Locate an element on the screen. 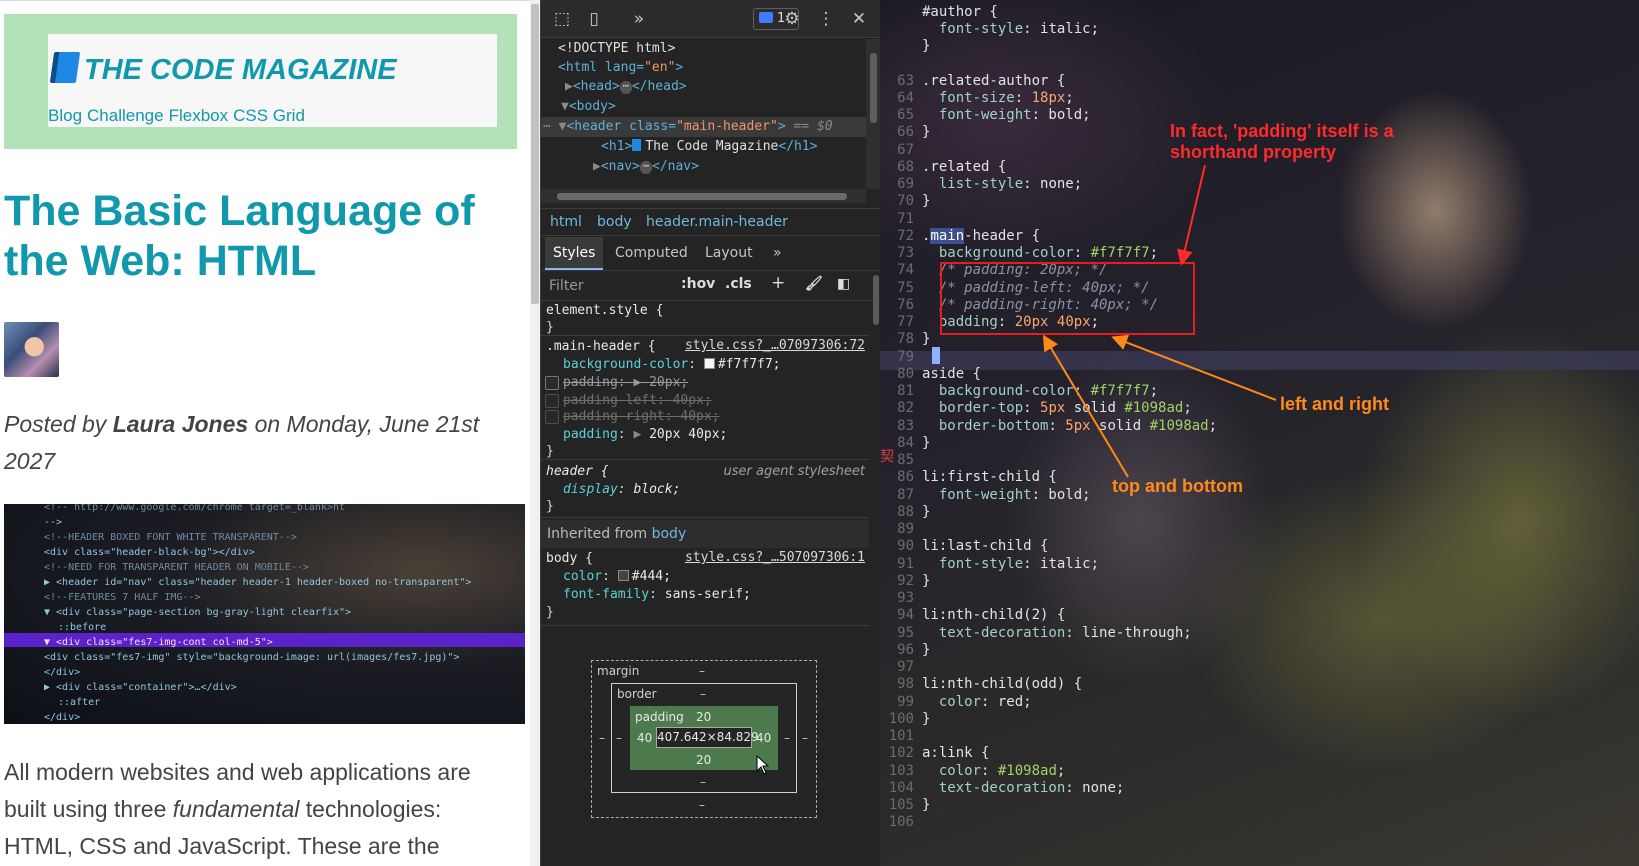 The height and width of the screenshot is (866, 1639). node-head: ▶<head> ⋯ </head> is located at coordinates (703, 87).